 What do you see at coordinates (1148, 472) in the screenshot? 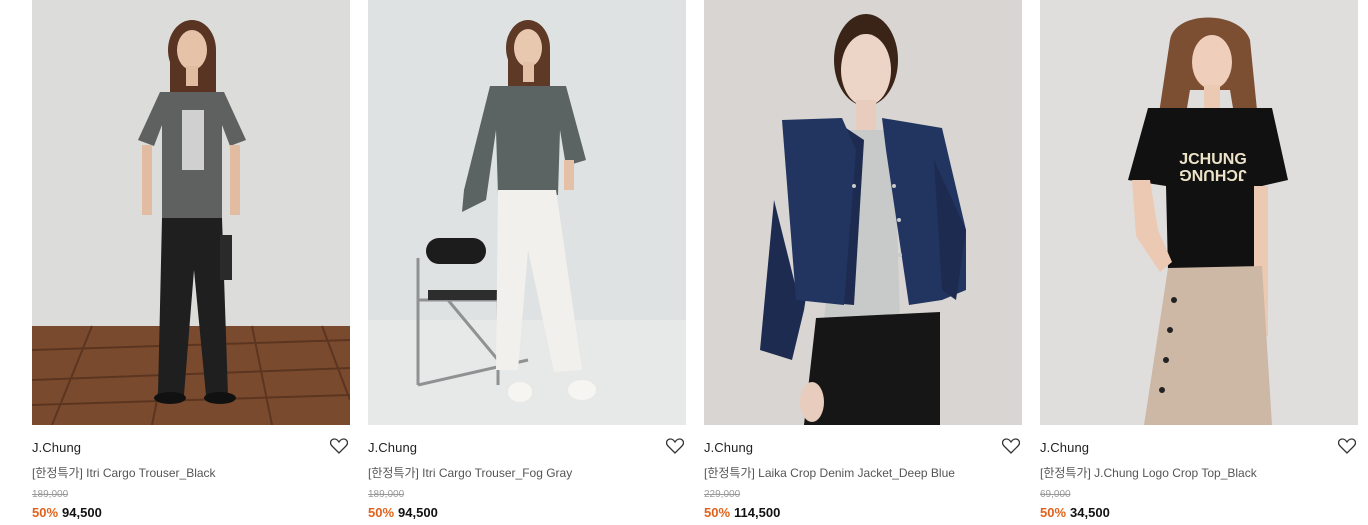
I see `product-name: [한정특가] J.Chung Logo Crop Top_Black` at bounding box center [1148, 472].